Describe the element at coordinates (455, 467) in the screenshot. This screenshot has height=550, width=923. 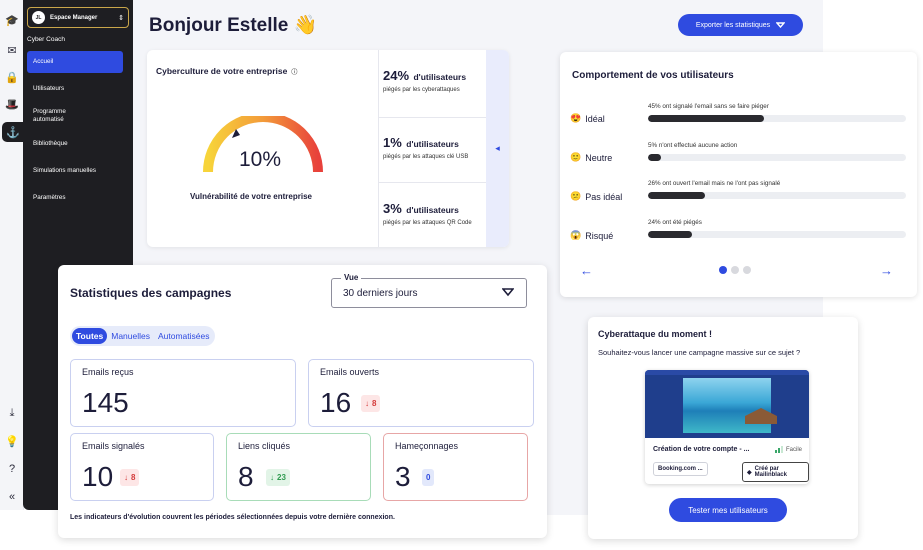
I see `kpi-hameconnages: Hameçonnages 3 0` at that location.